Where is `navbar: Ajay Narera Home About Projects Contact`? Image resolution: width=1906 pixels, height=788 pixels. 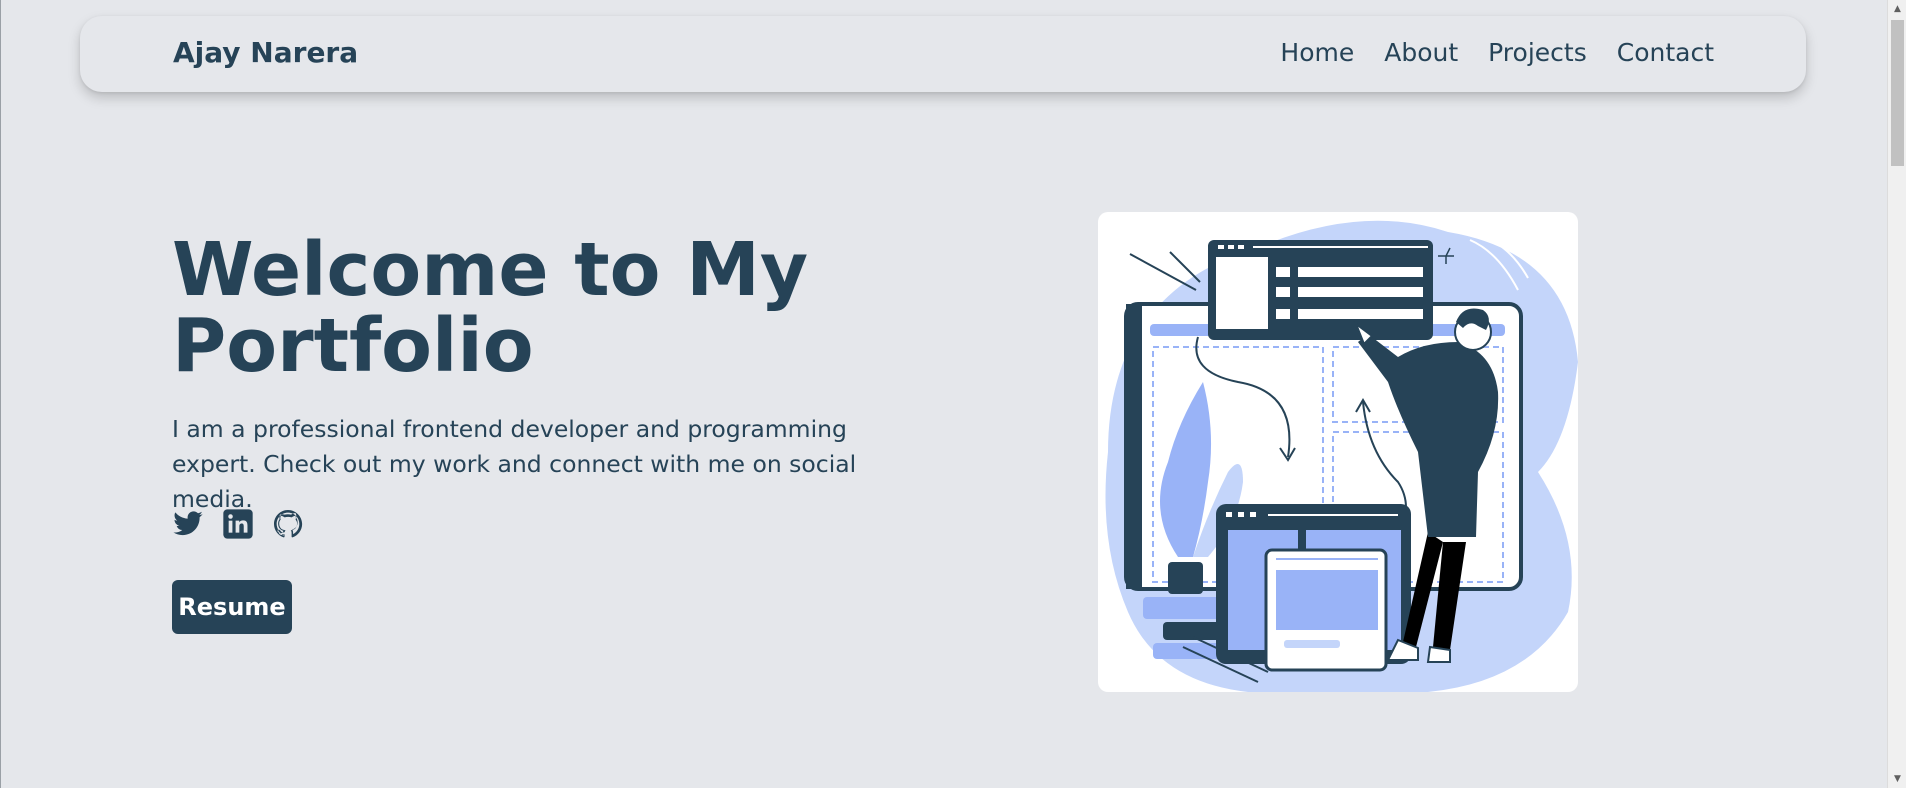 navbar: Ajay Narera Home About Projects Contact is located at coordinates (943, 54).